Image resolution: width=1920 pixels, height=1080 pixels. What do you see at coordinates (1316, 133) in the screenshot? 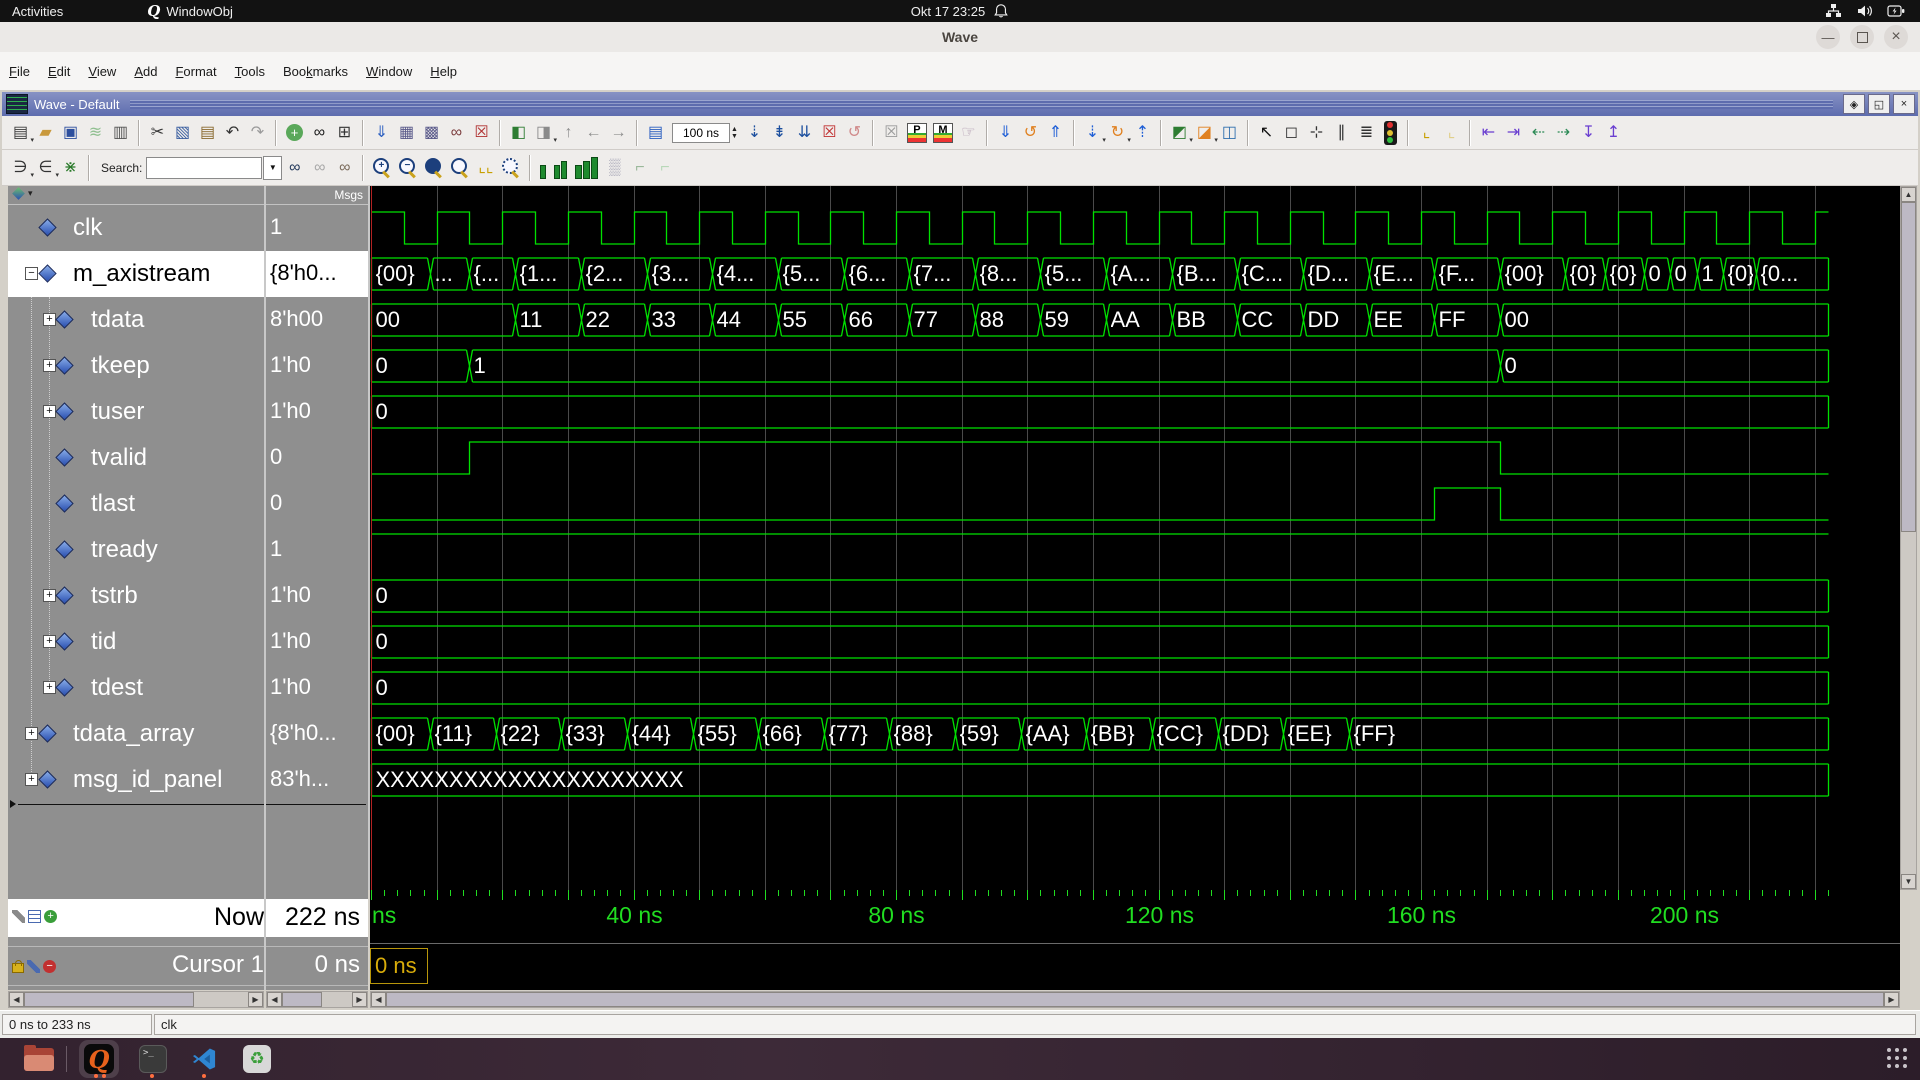
I see `pan-mode-button: ⊹` at bounding box center [1316, 133].